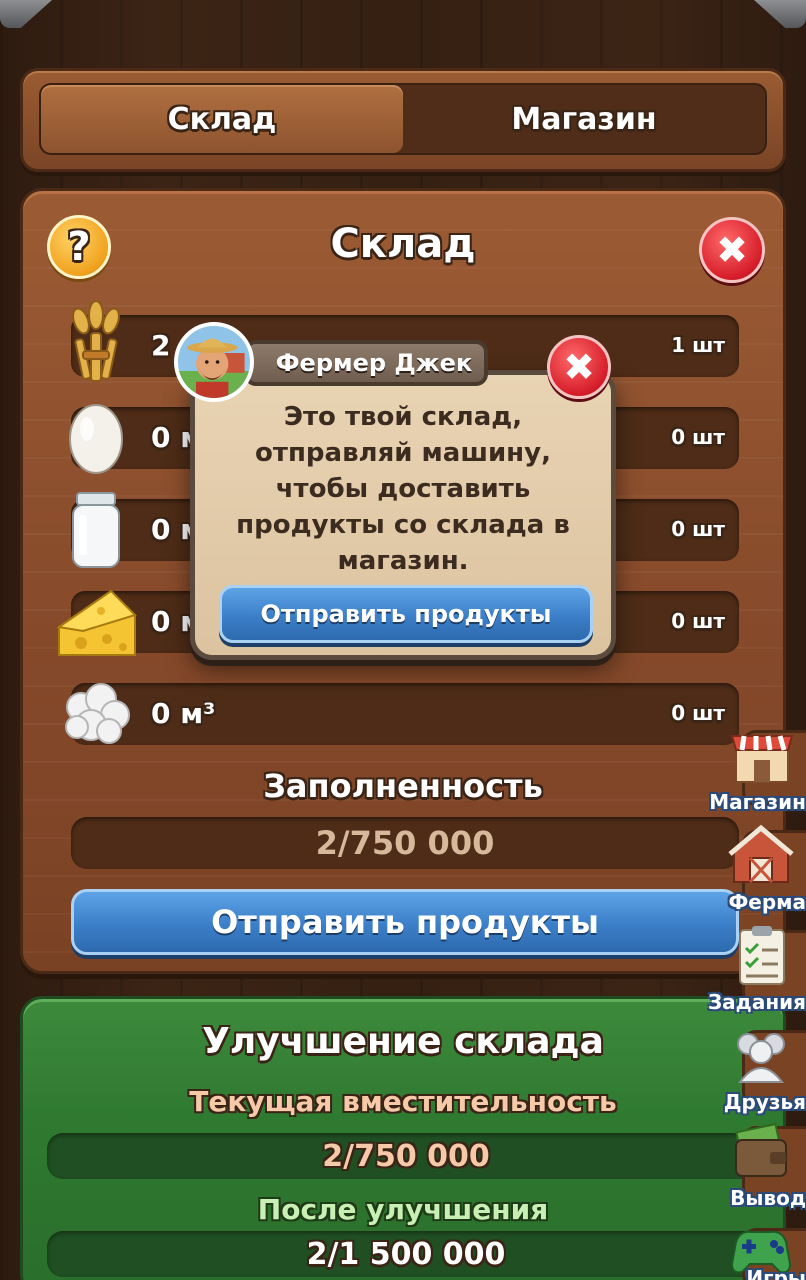  What do you see at coordinates (767, 902) in the screenshot?
I see `side-nav-label: Ферма` at bounding box center [767, 902].